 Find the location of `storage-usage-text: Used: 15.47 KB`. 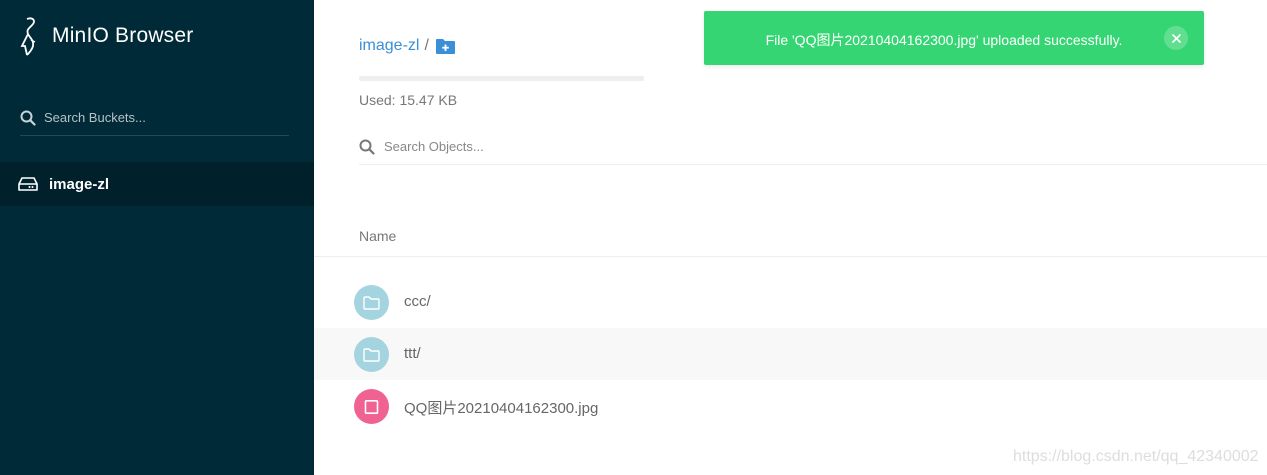

storage-usage-text: Used: 15.47 KB is located at coordinates (408, 100).